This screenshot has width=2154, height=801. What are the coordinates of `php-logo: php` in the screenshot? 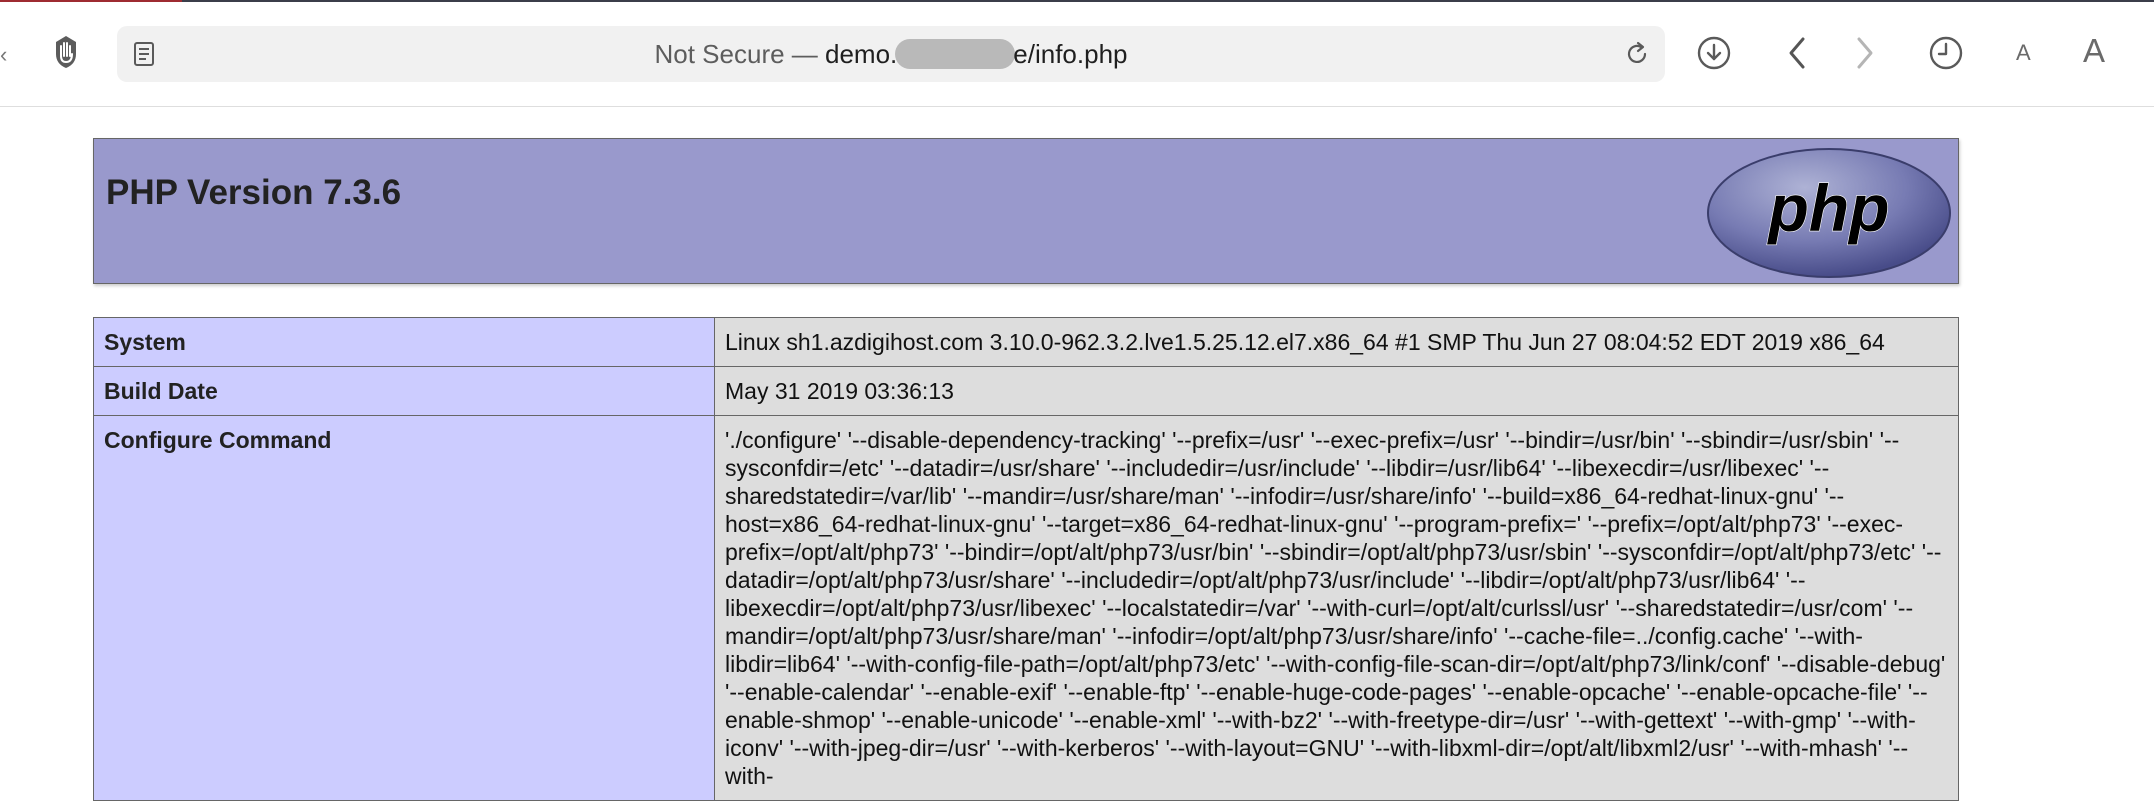 It's located at (1829, 215).